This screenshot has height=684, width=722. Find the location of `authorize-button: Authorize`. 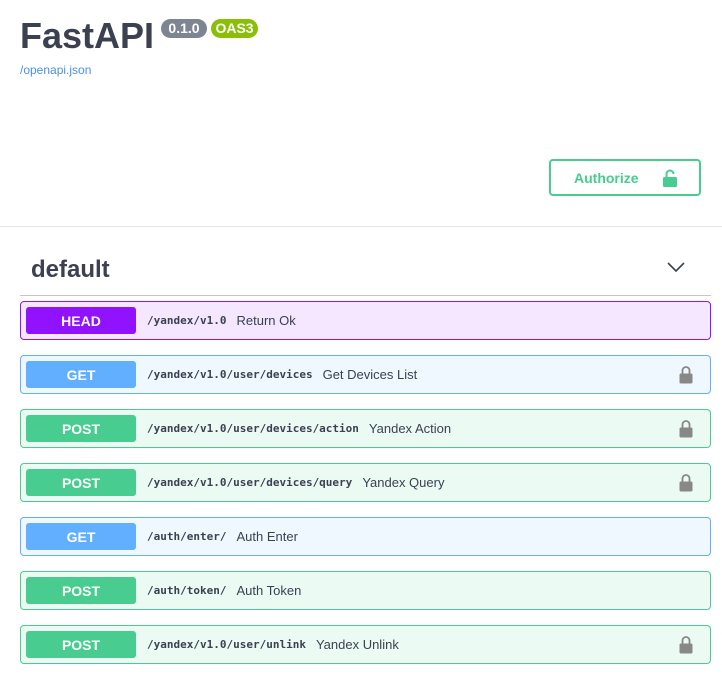

authorize-button: Authorize is located at coordinates (625, 177).